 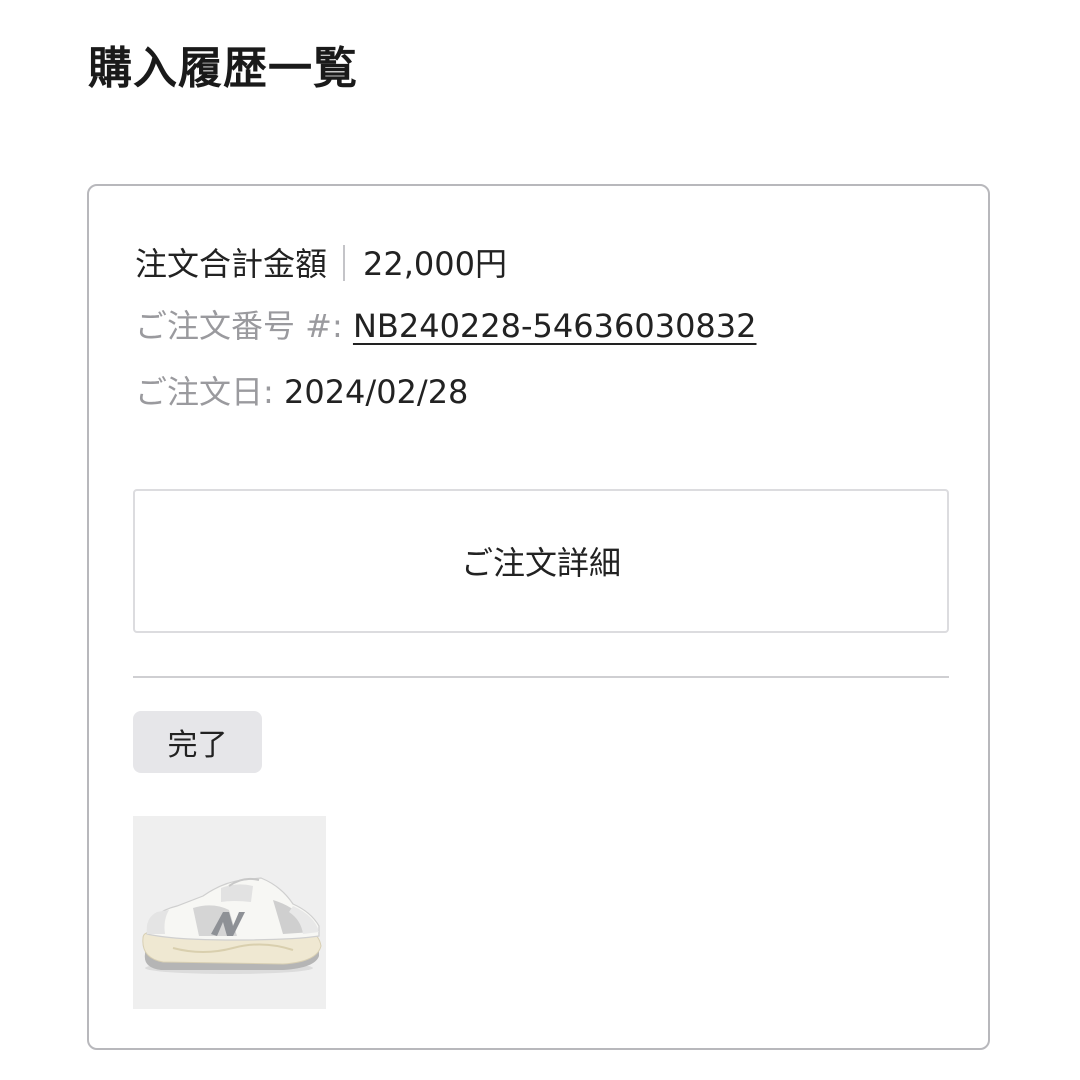 I want to click on order-number-label: ご注文番号 #:, so click(x=239, y=326).